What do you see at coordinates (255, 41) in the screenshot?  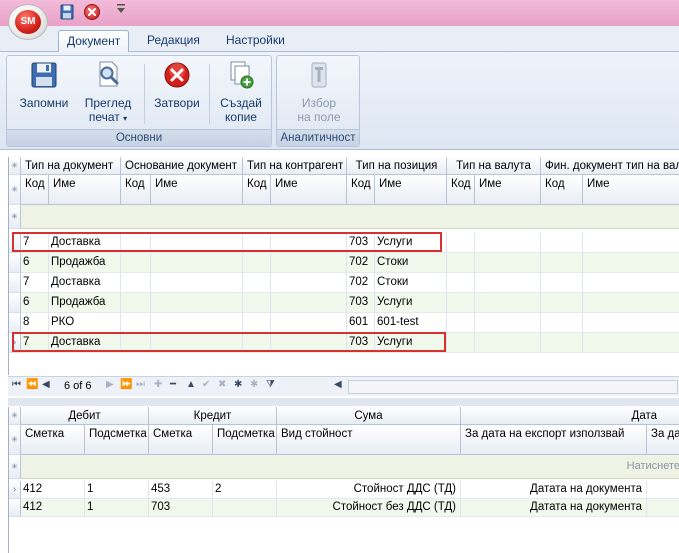 I see `tab-settings: Настройки` at bounding box center [255, 41].